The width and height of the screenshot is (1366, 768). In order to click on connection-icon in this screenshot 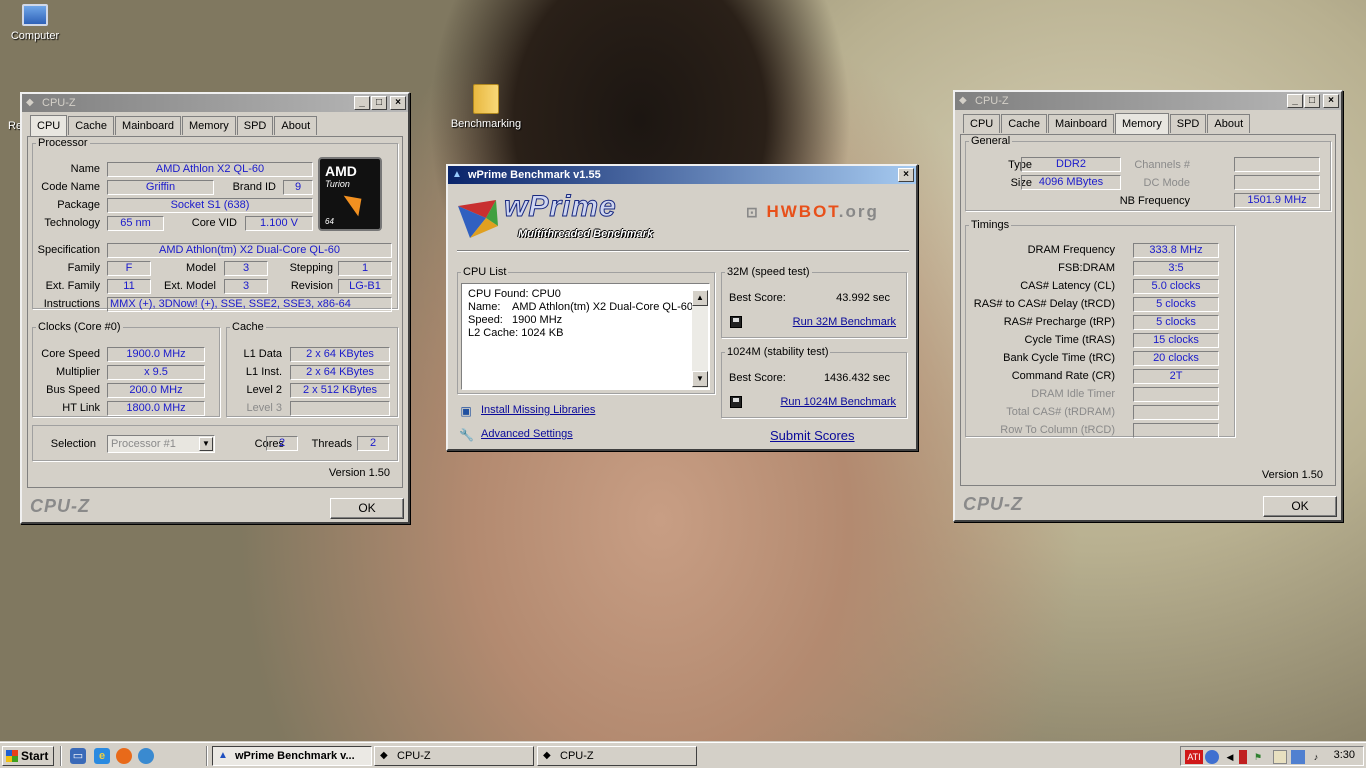, I will do `click(1298, 757)`.